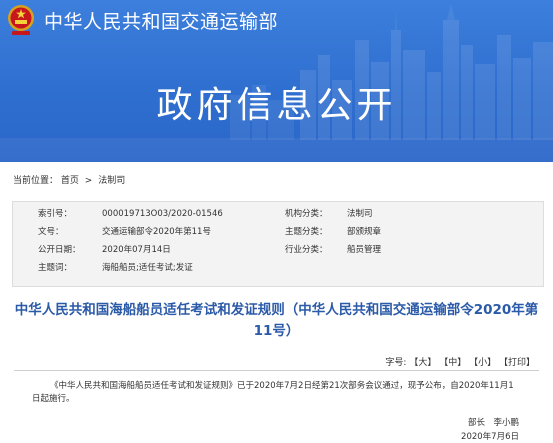 Image resolution: width=553 pixels, height=443 pixels. Describe the element at coordinates (162, 214) in the screenshot. I see `index-number-value: 000019713O03/2020-01546` at that location.